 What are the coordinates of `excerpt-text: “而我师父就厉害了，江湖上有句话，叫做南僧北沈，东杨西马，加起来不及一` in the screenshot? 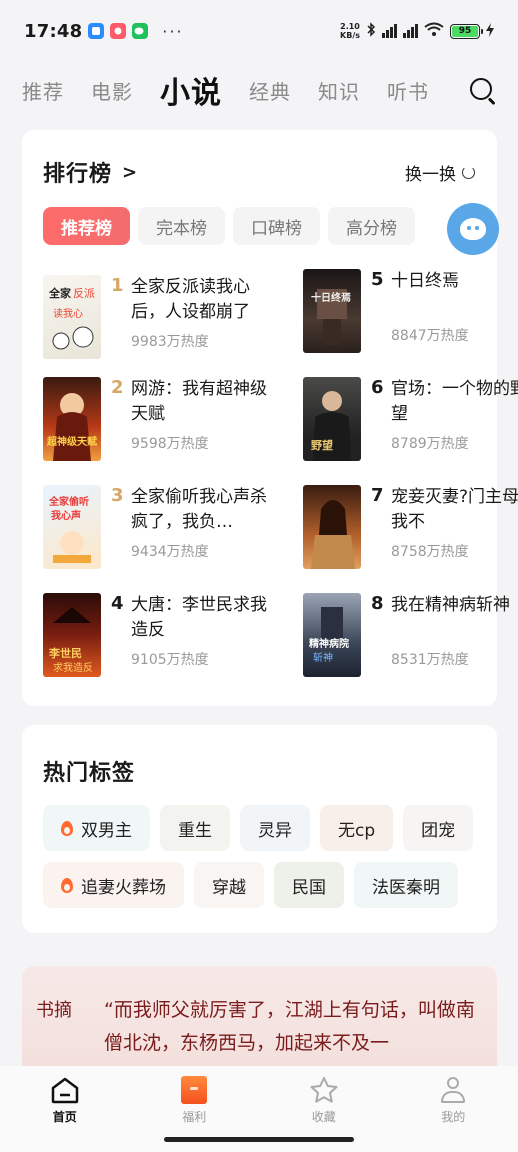 It's located at (289, 1026).